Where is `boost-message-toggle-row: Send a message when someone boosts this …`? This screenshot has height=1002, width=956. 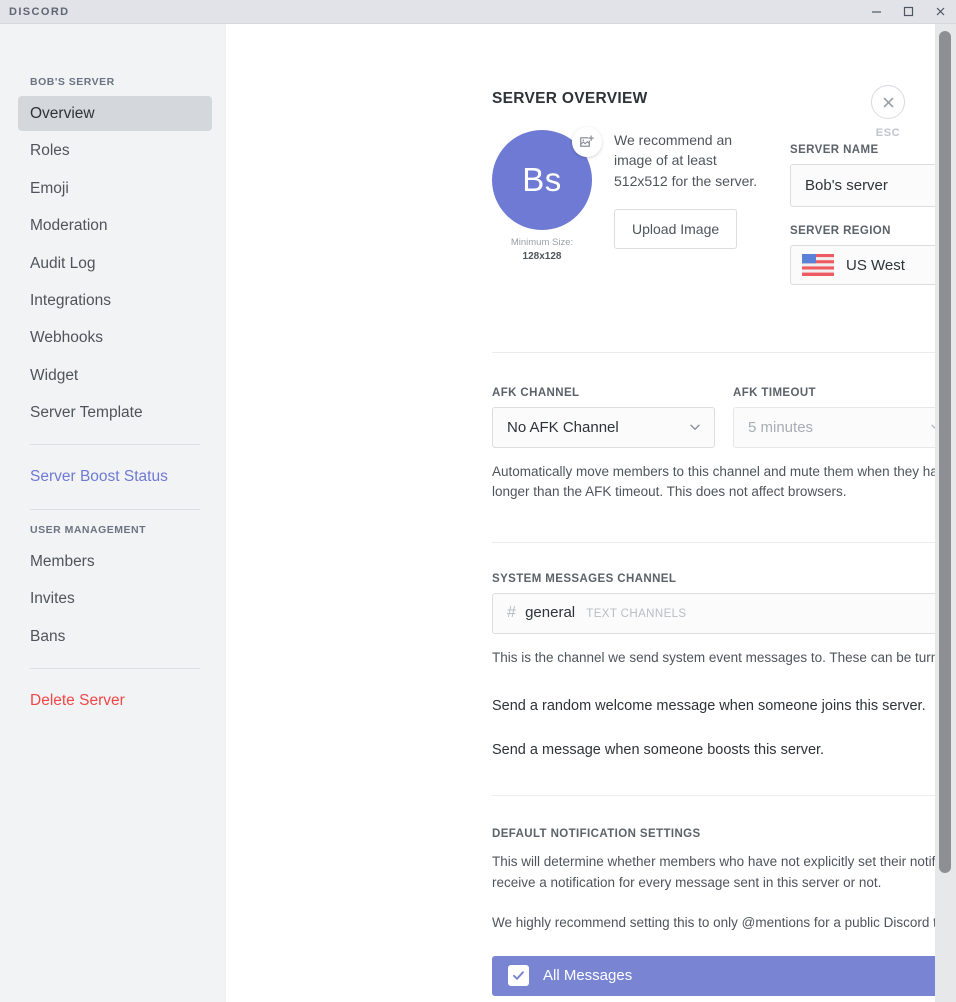
boost-message-toggle-row: Send a message when someone boosts this … is located at coordinates (724, 750).